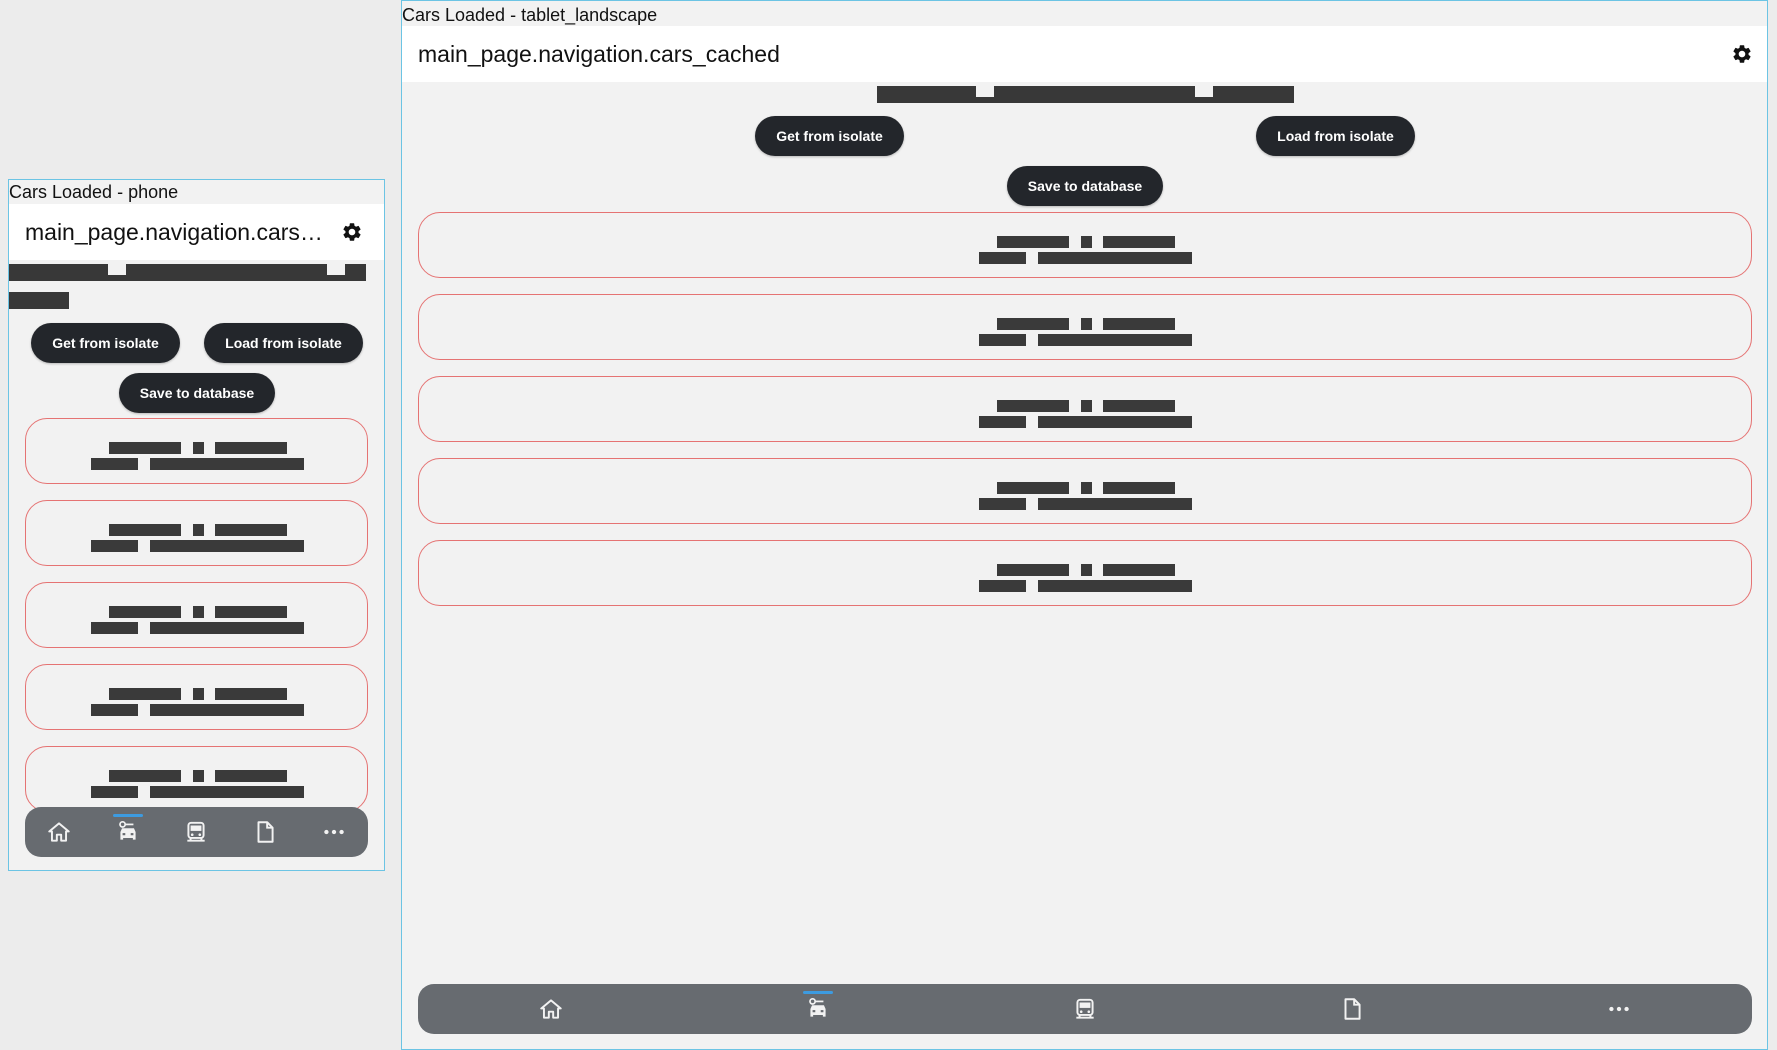 The image size is (1777, 1050). What do you see at coordinates (94, 192) in the screenshot?
I see `phone-frame-label: Cars Loaded - phone` at bounding box center [94, 192].